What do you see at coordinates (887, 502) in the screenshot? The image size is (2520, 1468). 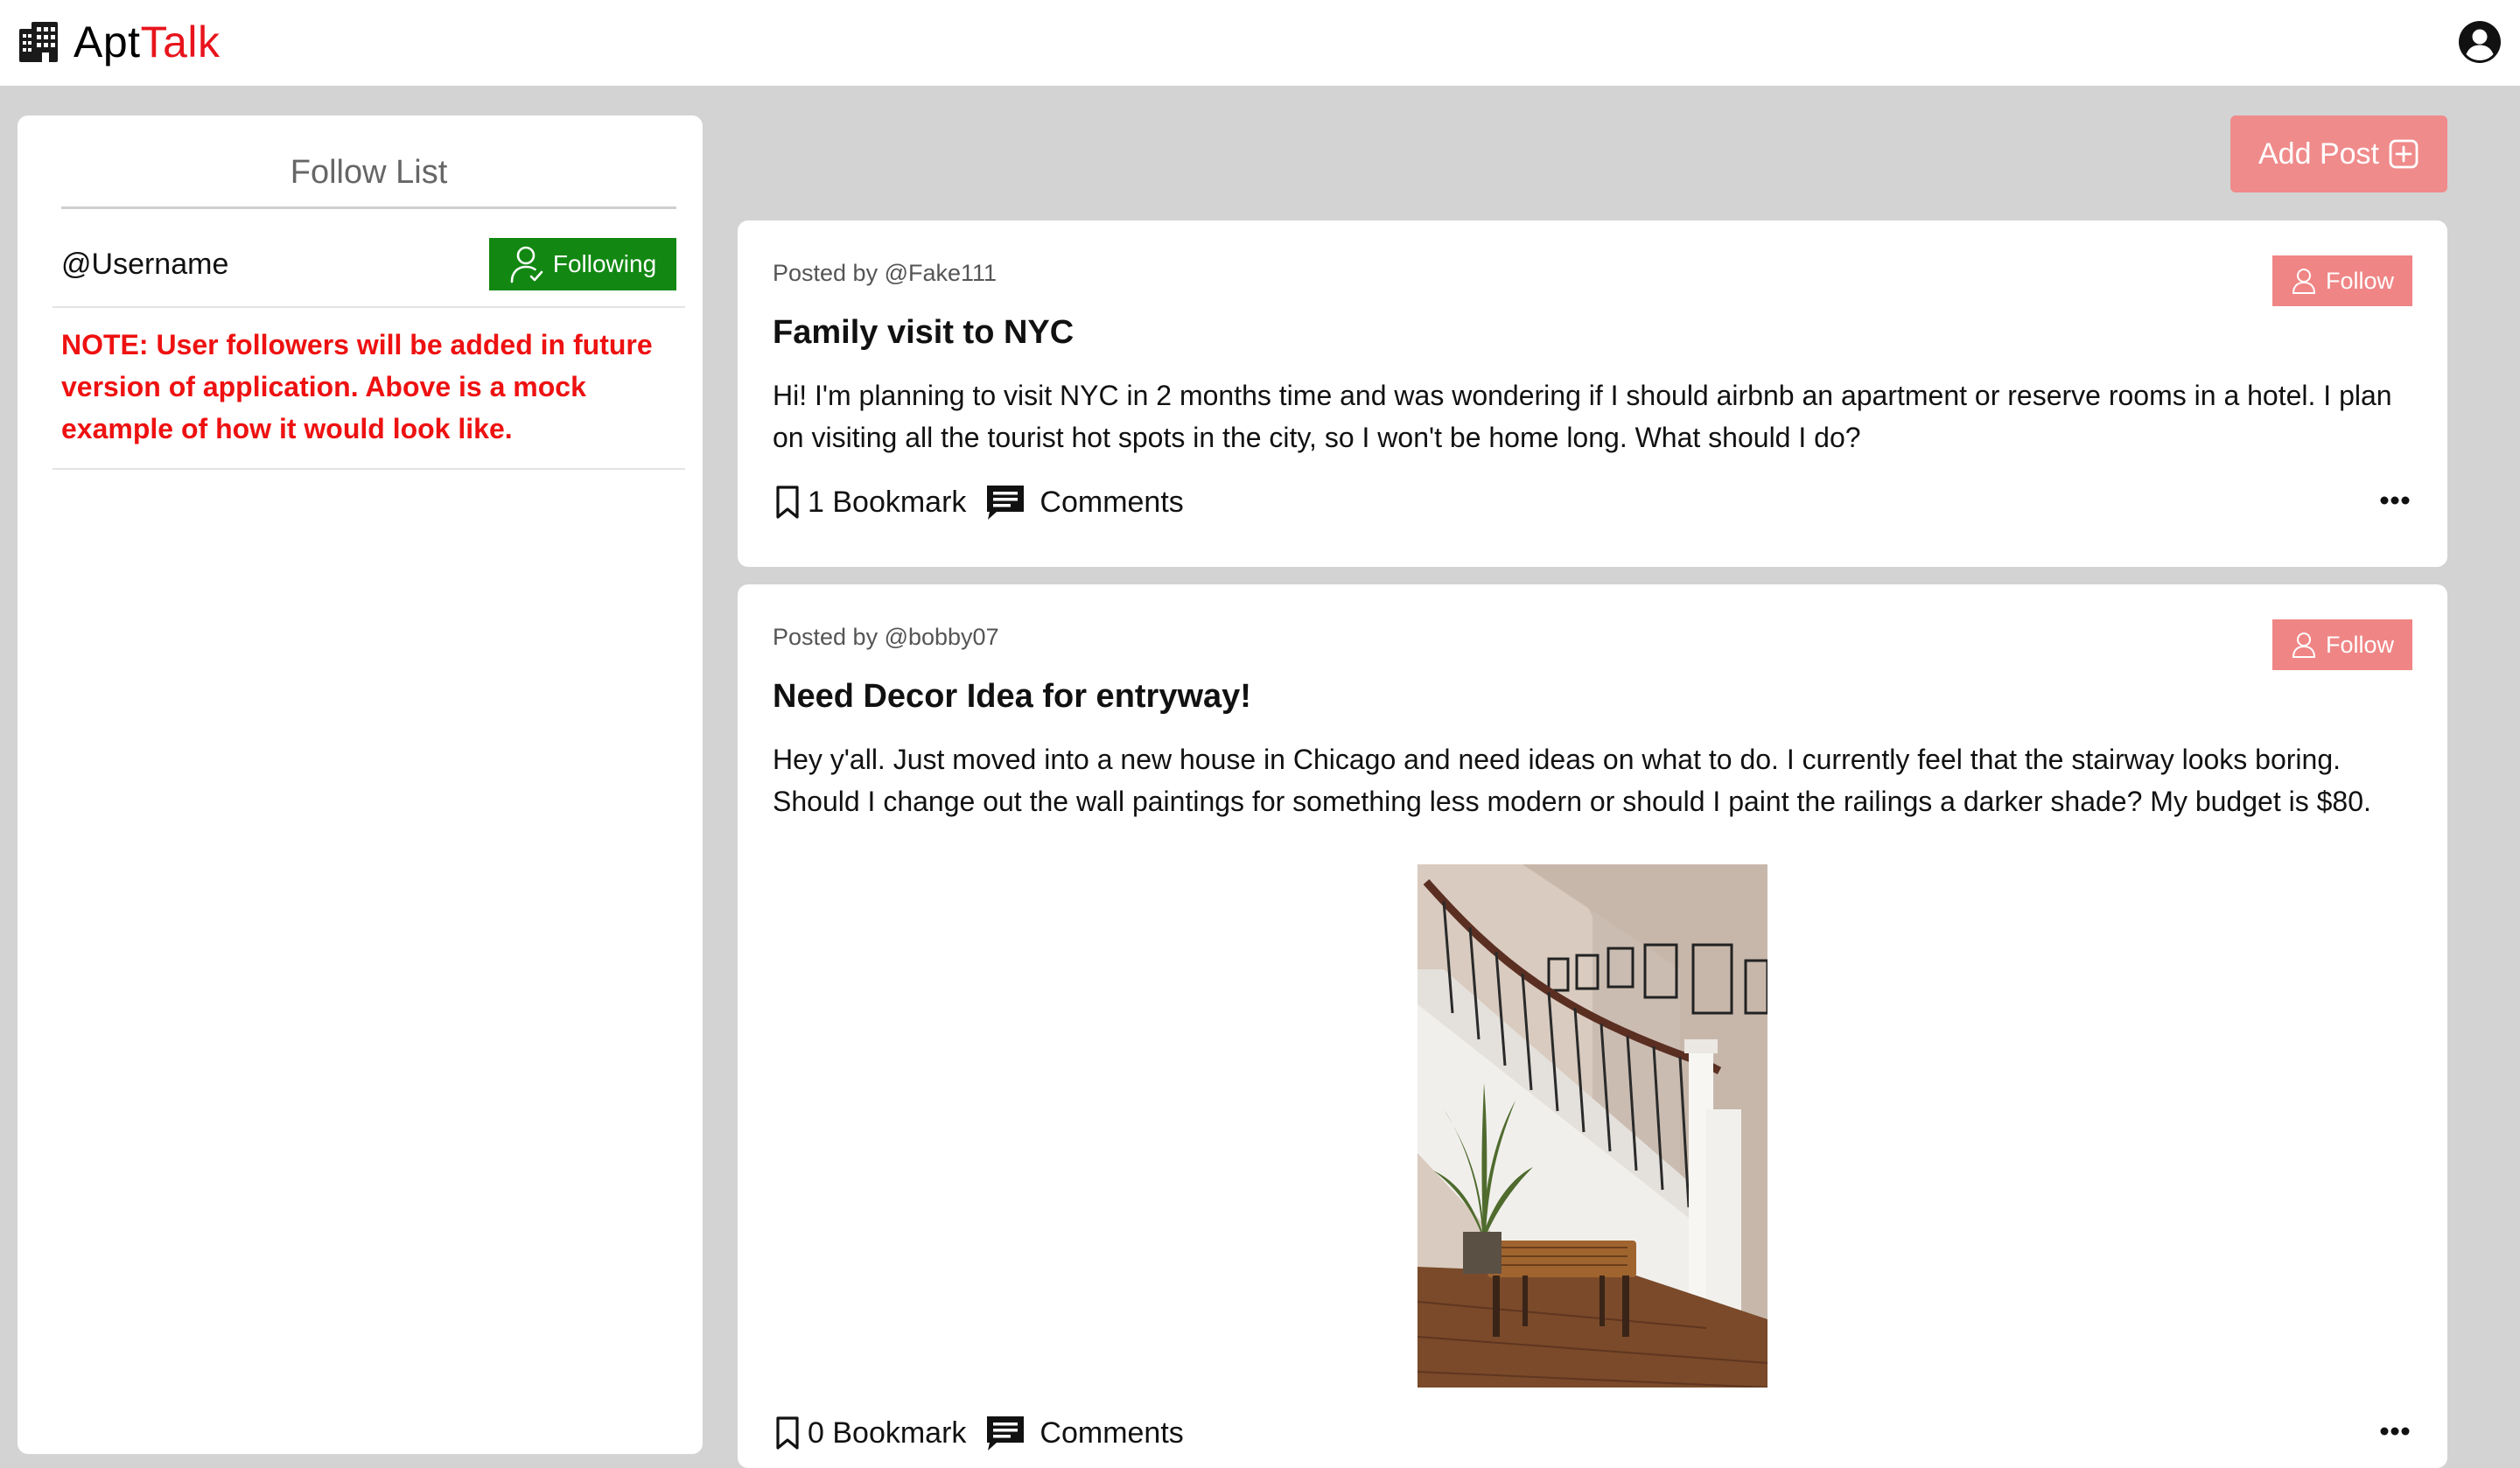 I see `bookmark-count: 1 Bookmark` at bounding box center [887, 502].